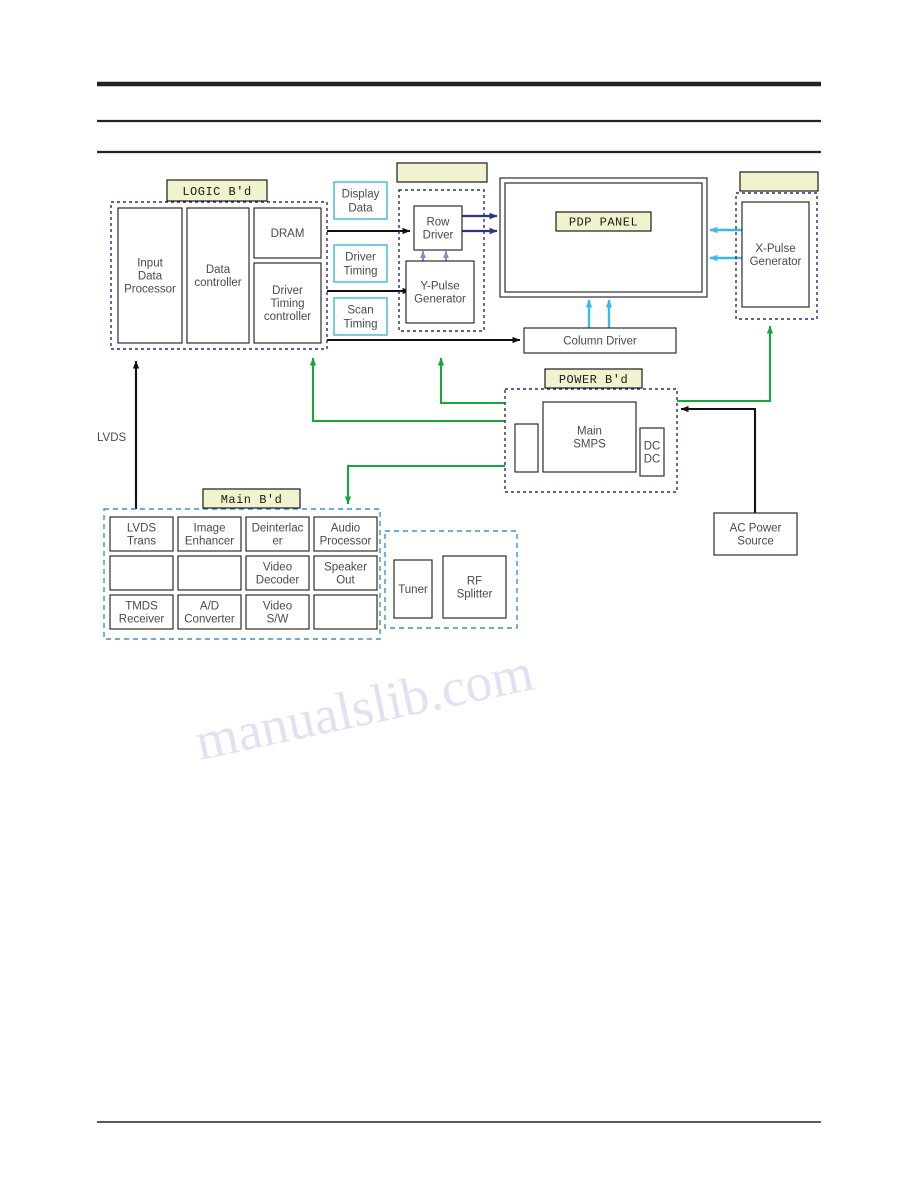 The width and height of the screenshot is (918, 1188). I want to click on main-board-label-text: Main B'd, so click(252, 500).